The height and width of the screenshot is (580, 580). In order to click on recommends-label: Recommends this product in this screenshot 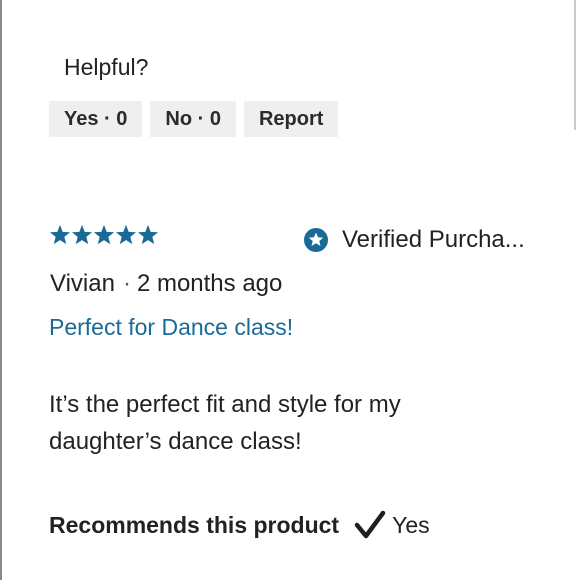, I will do `click(194, 524)`.